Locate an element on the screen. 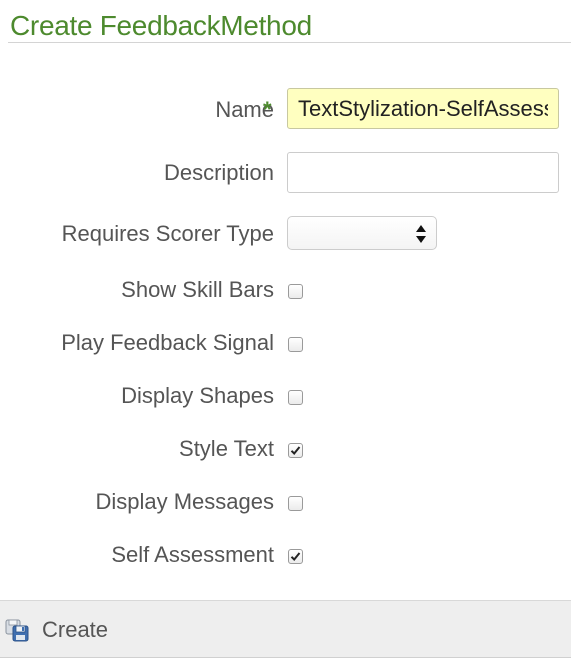  description-label: Description is located at coordinates (218, 172).